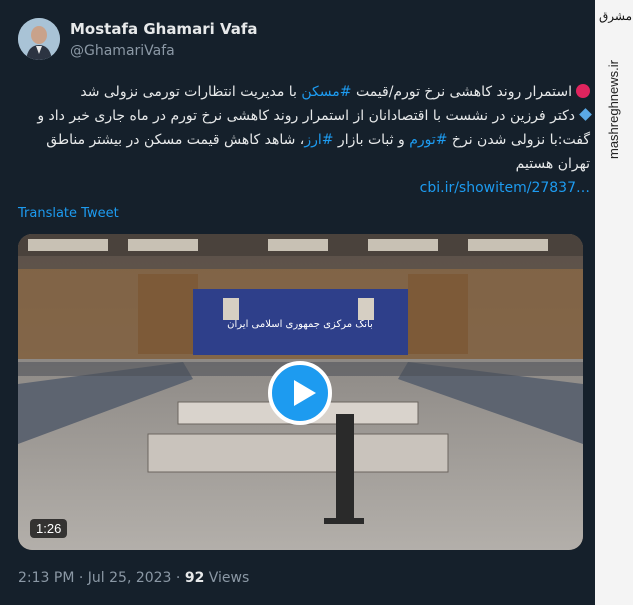  I want to click on red-circle-icon, so click(583, 91).